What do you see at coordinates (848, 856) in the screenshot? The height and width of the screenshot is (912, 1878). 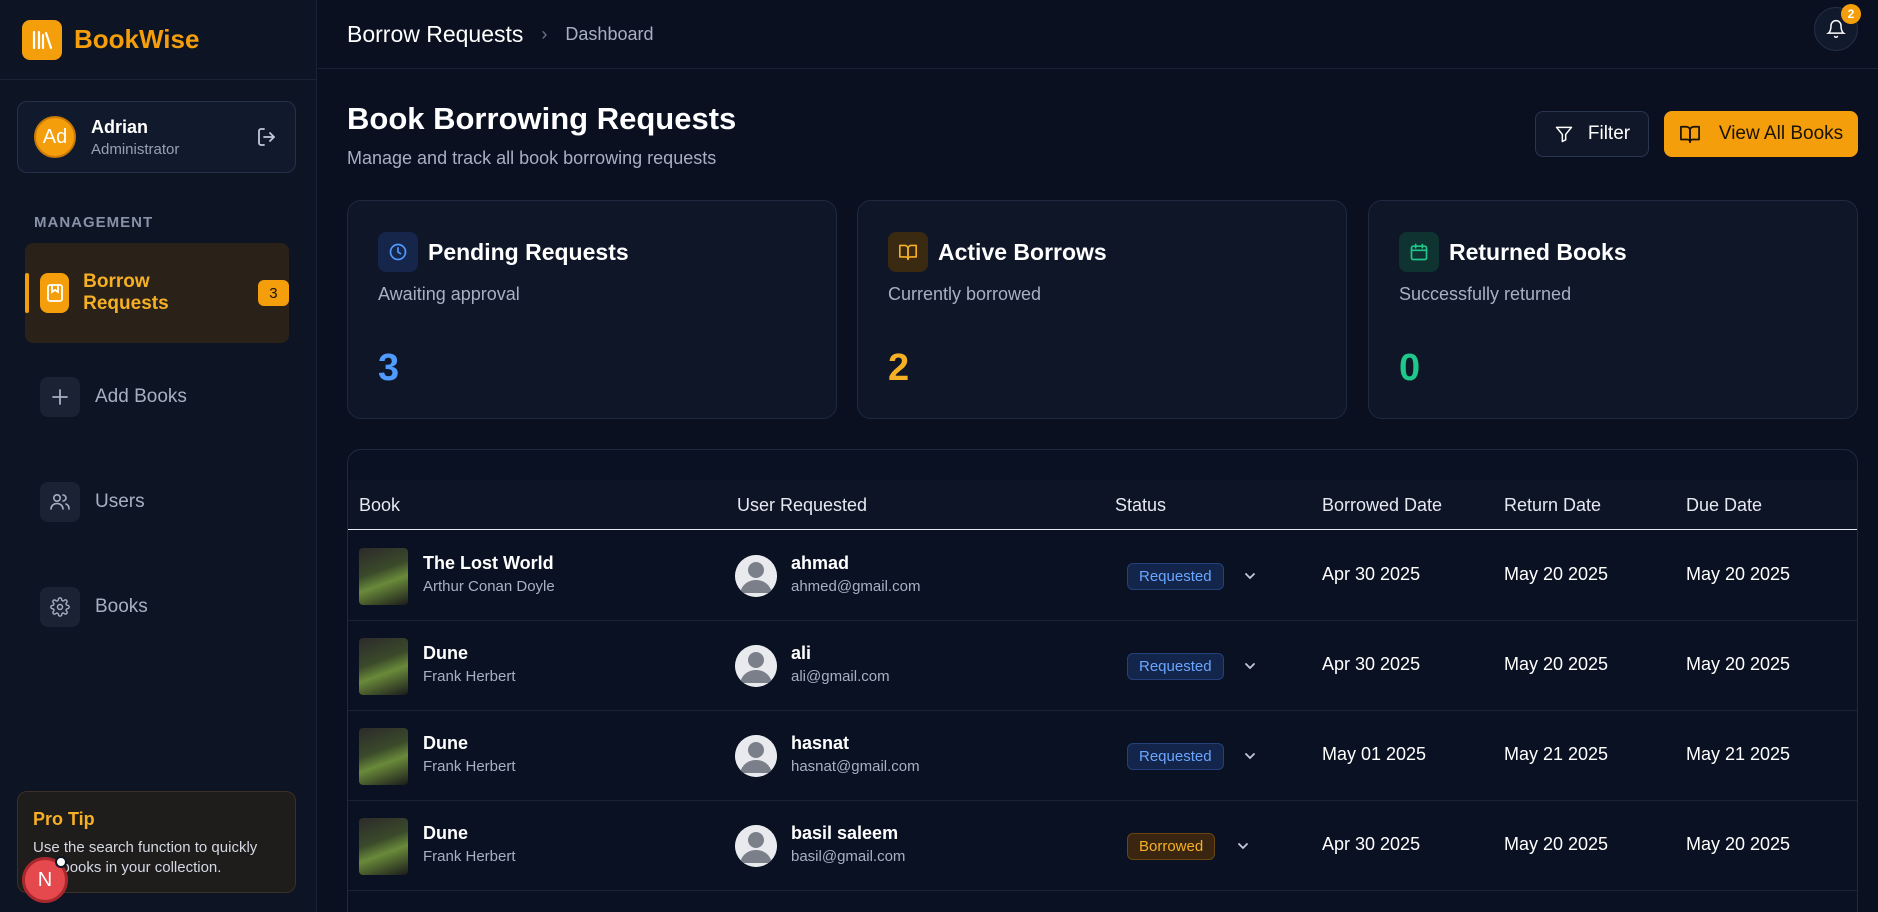 I see `user-email: basil@gmail.com` at bounding box center [848, 856].